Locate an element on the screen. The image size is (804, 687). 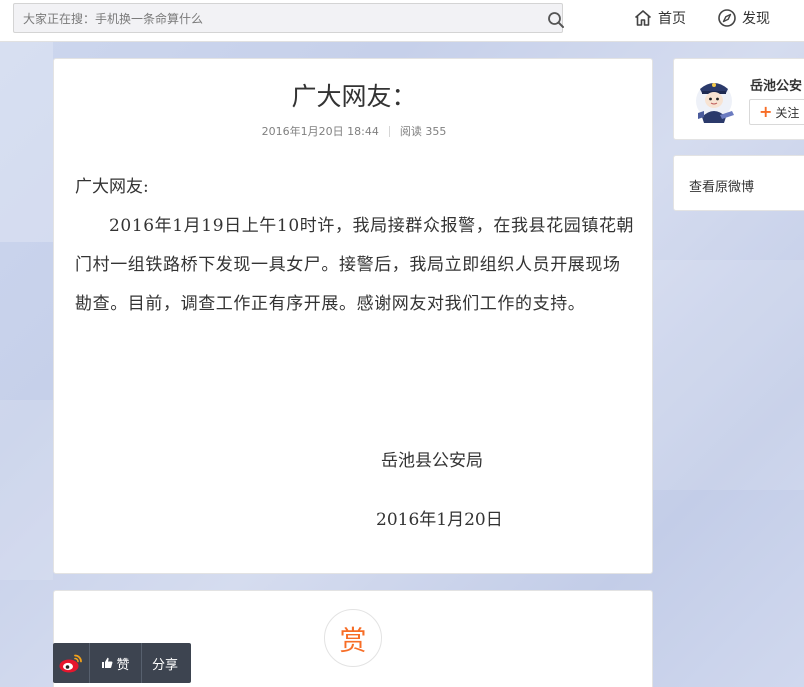
home-icon is located at coordinates (643, 18).